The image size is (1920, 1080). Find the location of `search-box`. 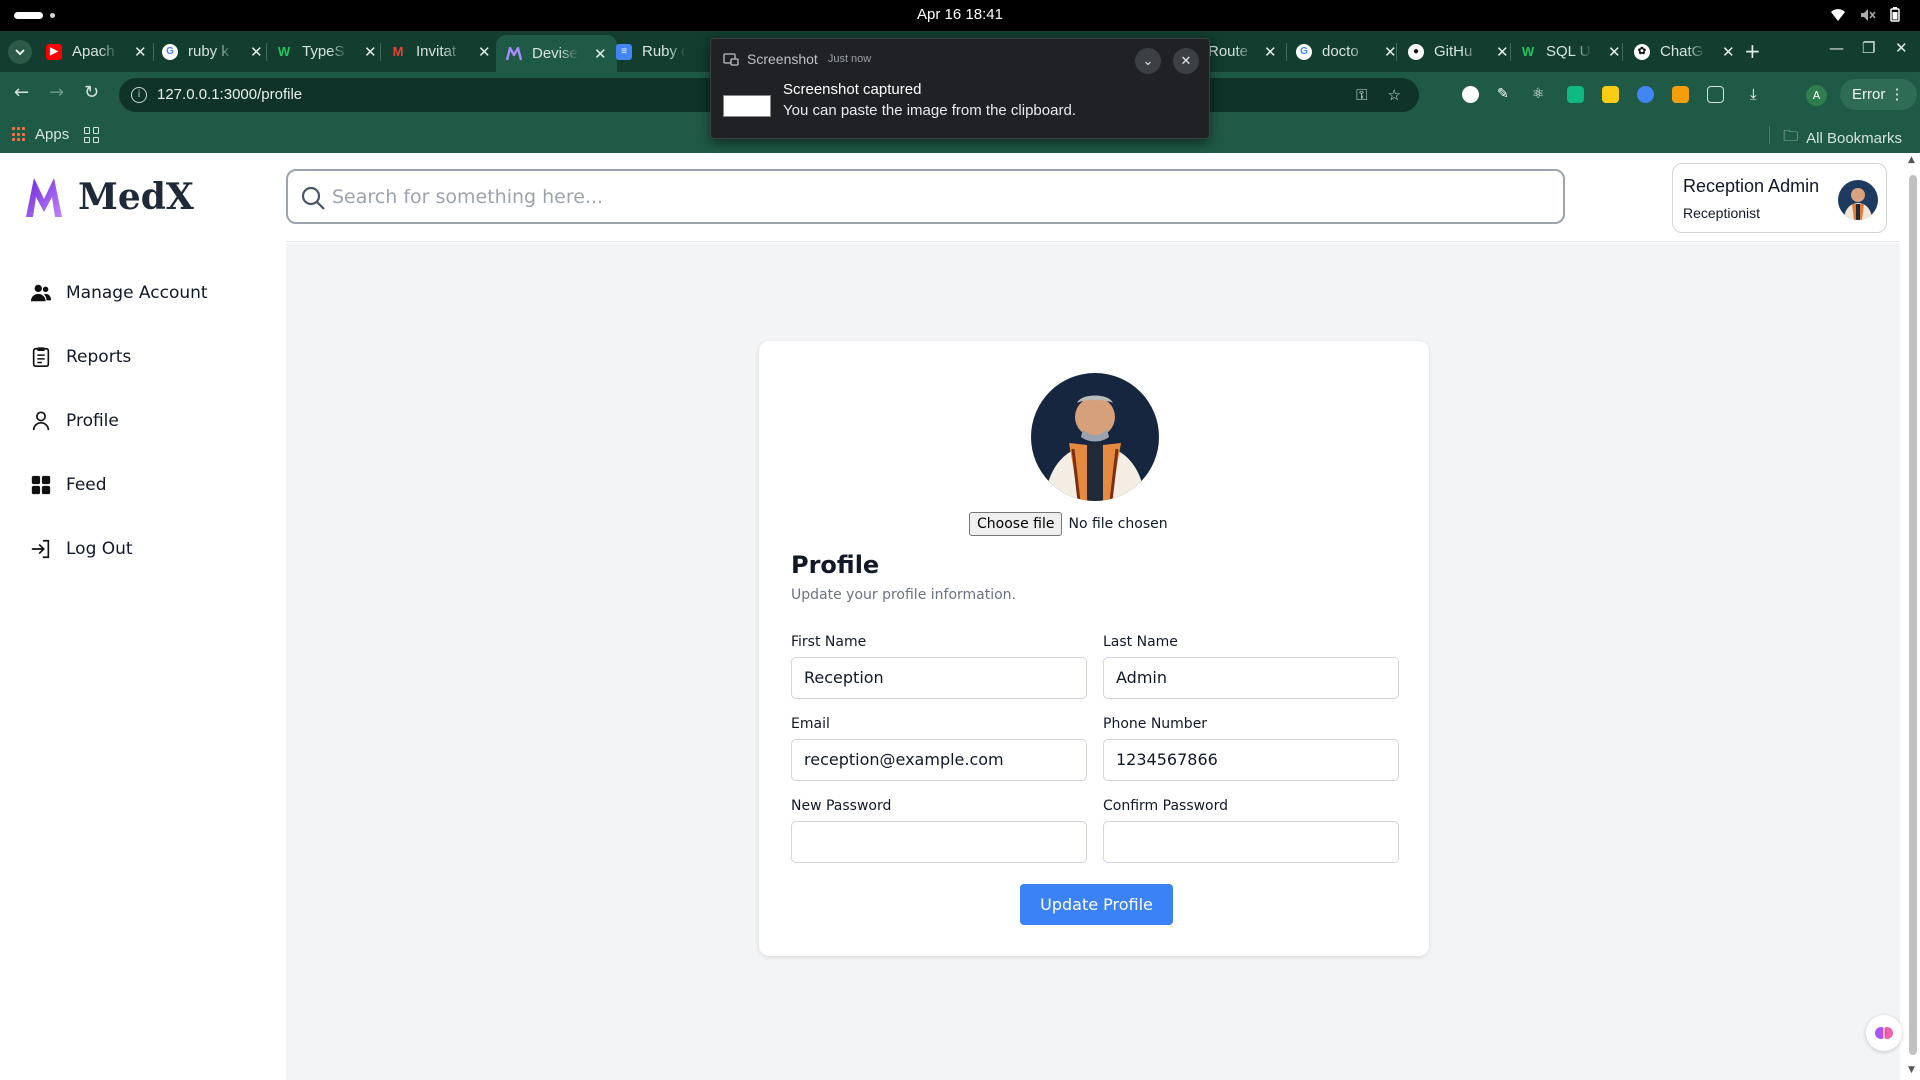

search-box is located at coordinates (925, 196).